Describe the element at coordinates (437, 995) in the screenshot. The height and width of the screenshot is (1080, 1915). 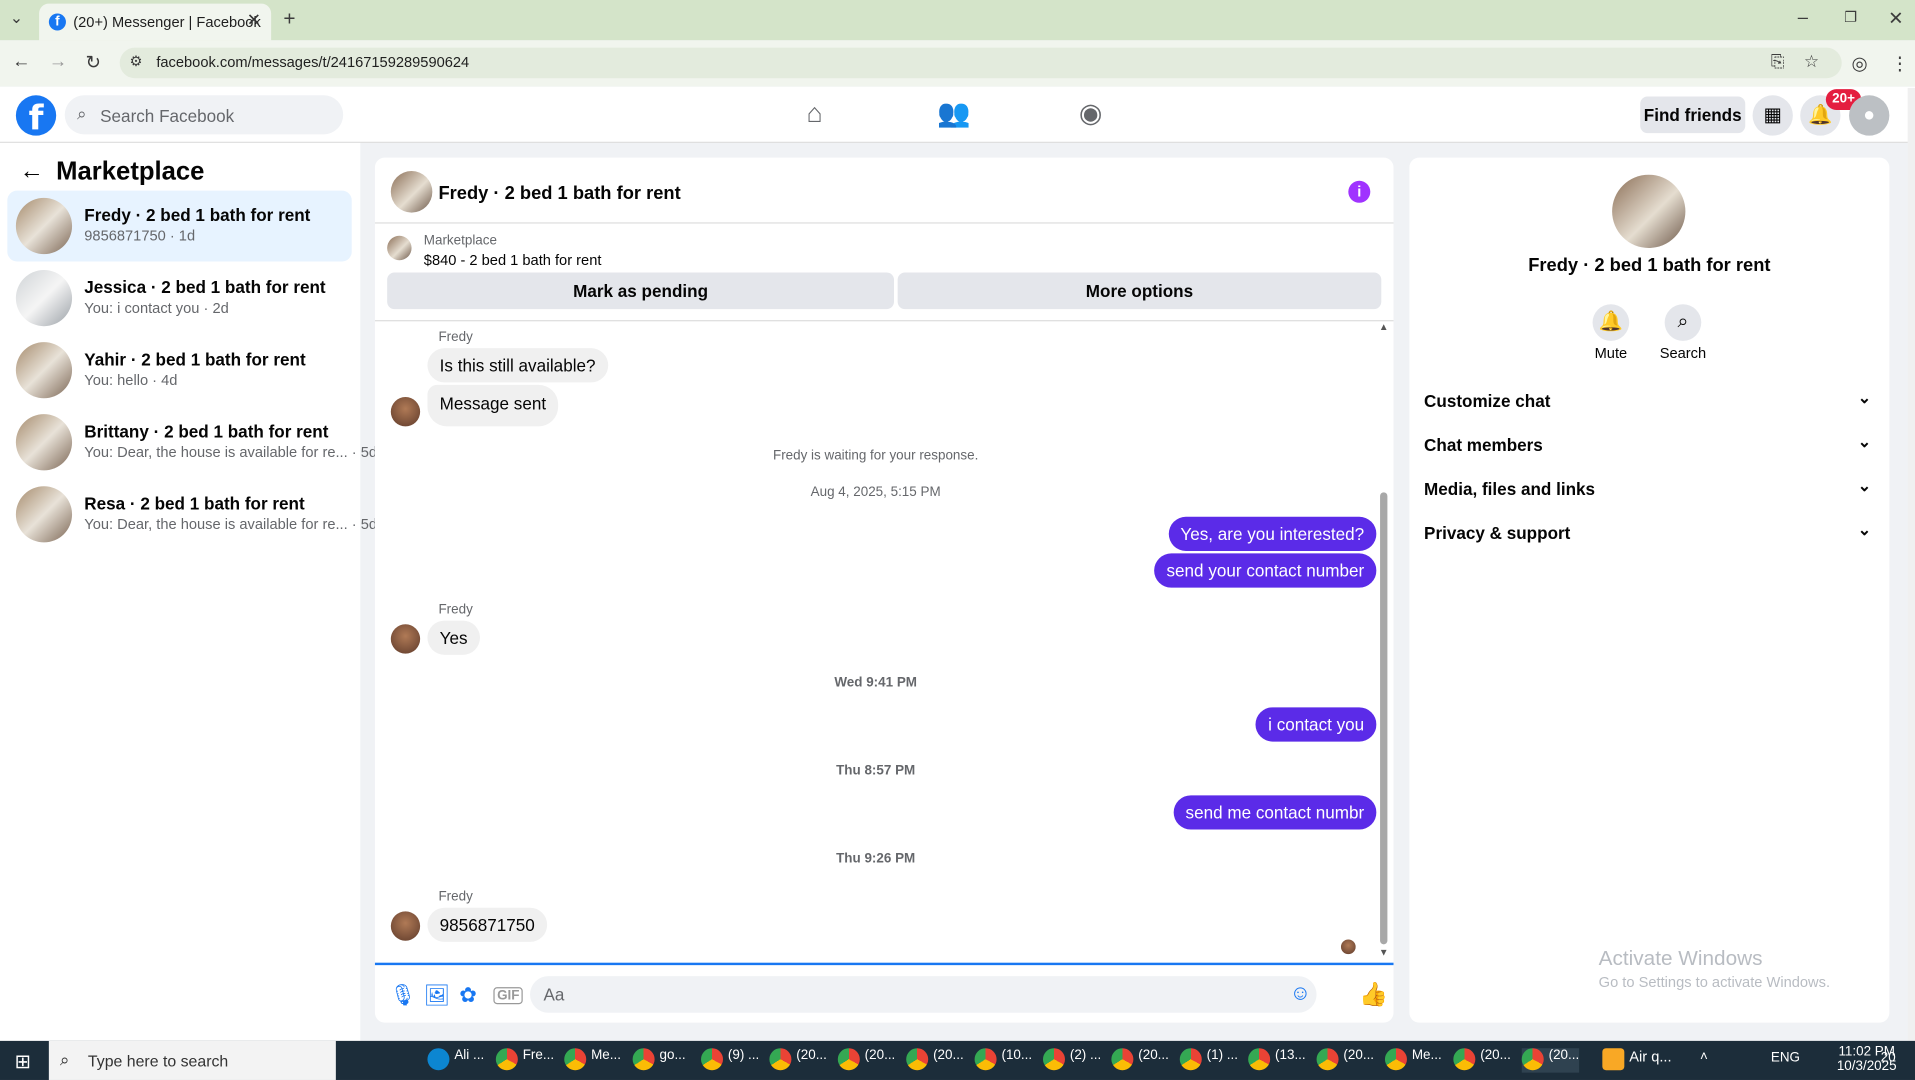
I see `attach-photo-icon: 🖼` at that location.